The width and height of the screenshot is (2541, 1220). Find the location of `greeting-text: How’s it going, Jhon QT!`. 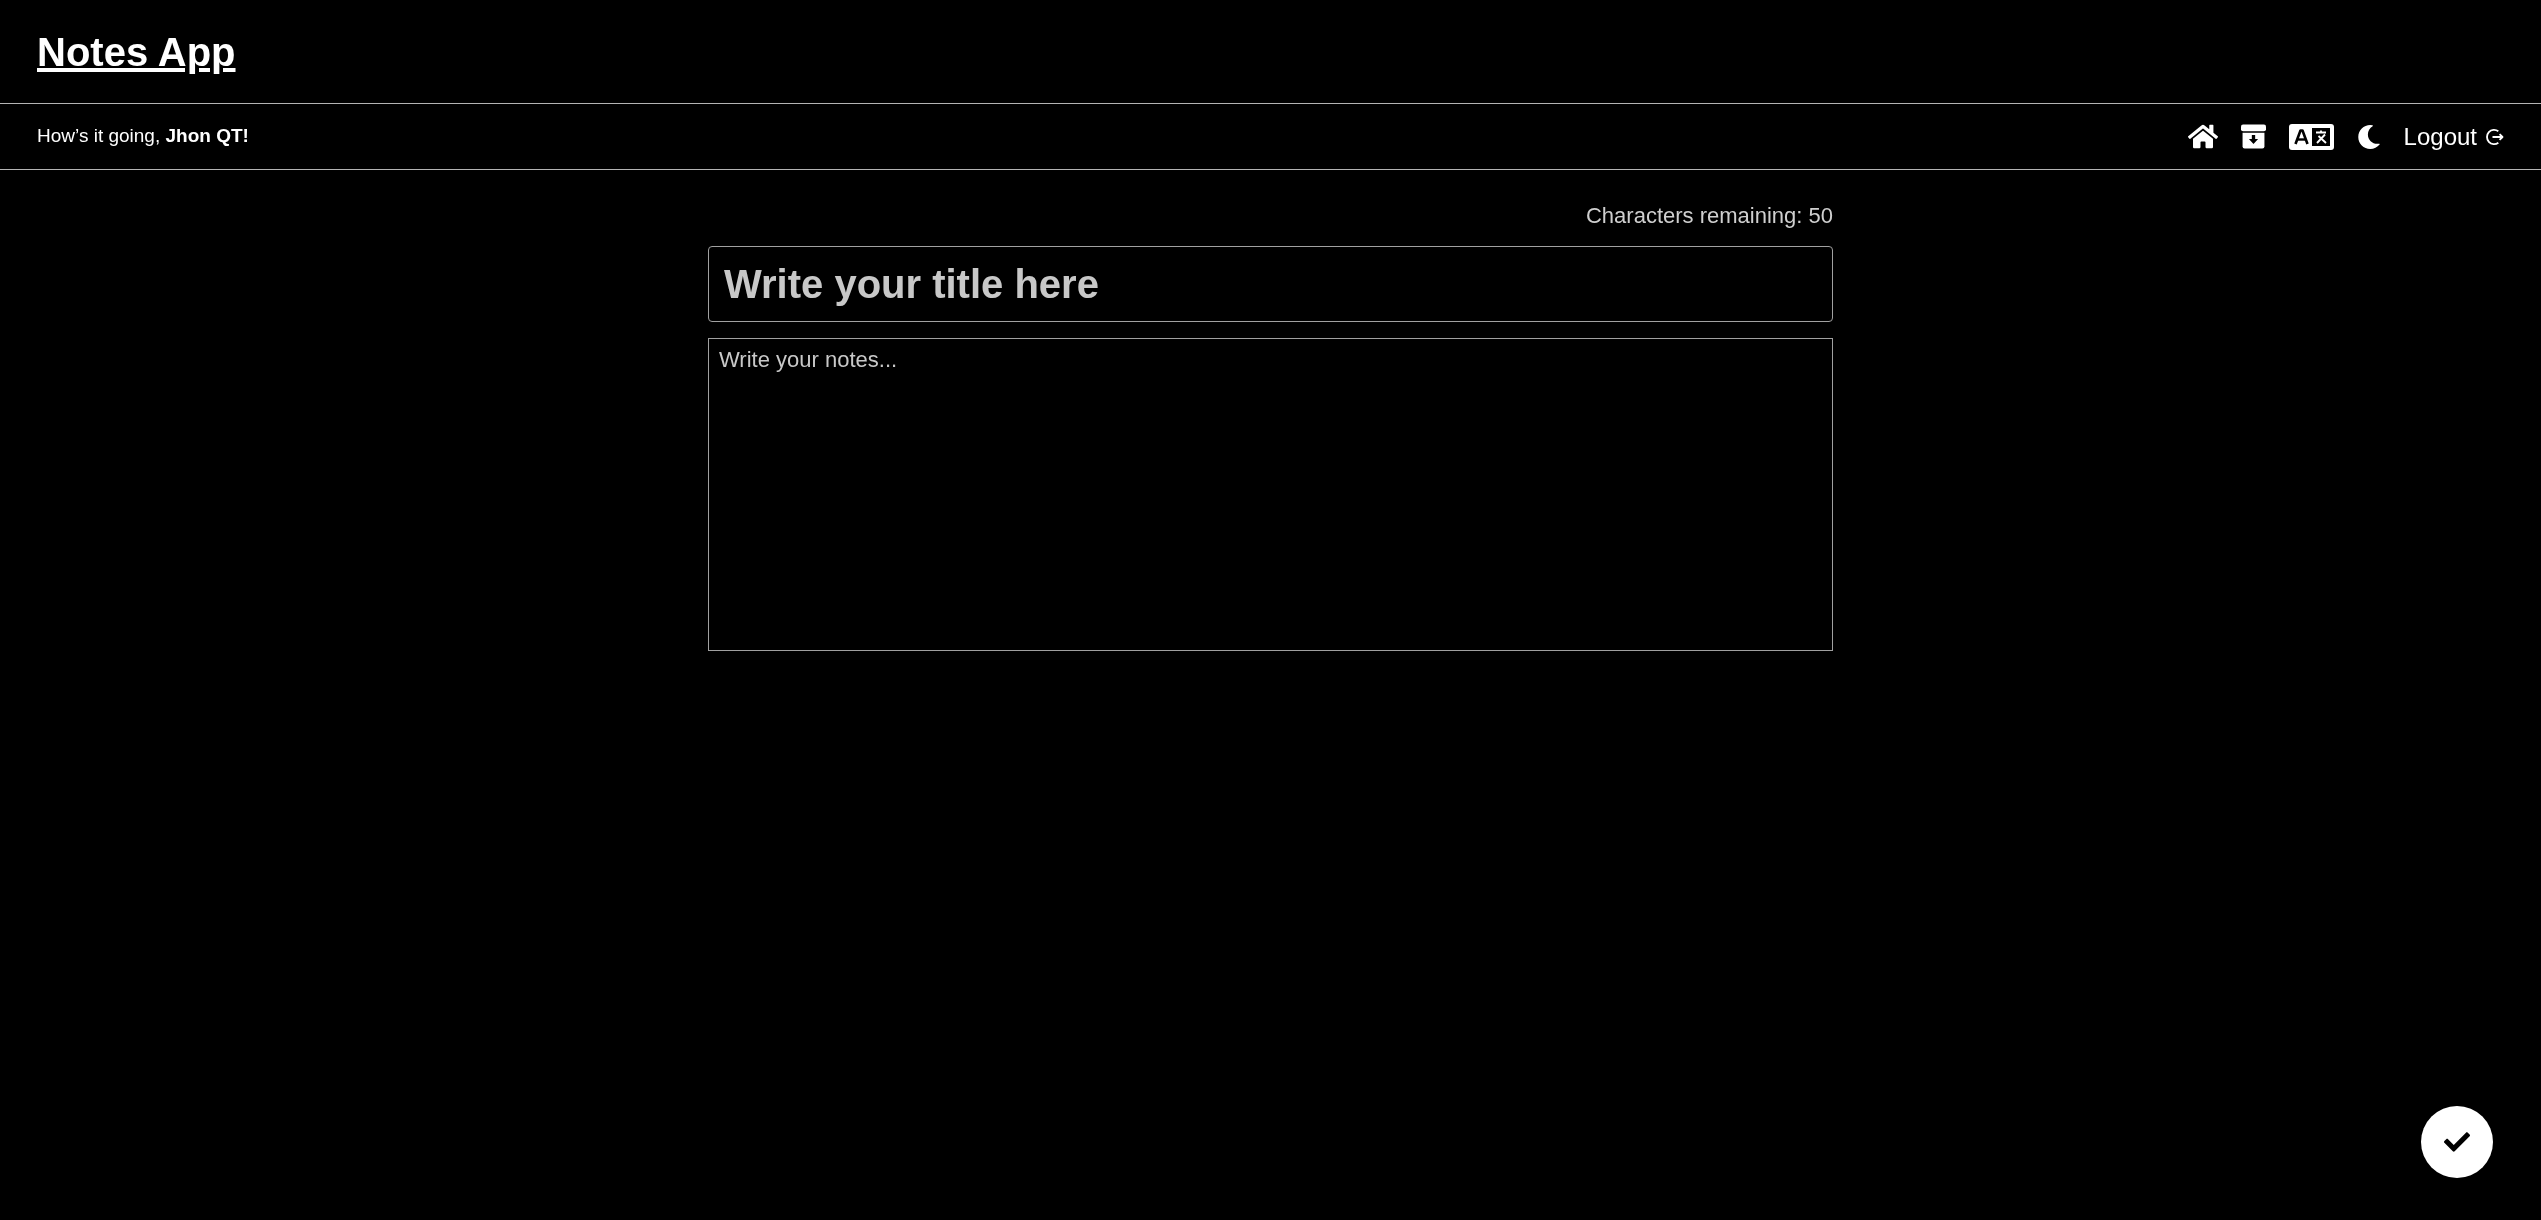

greeting-text: How’s it going, Jhon QT! is located at coordinates (143, 136).